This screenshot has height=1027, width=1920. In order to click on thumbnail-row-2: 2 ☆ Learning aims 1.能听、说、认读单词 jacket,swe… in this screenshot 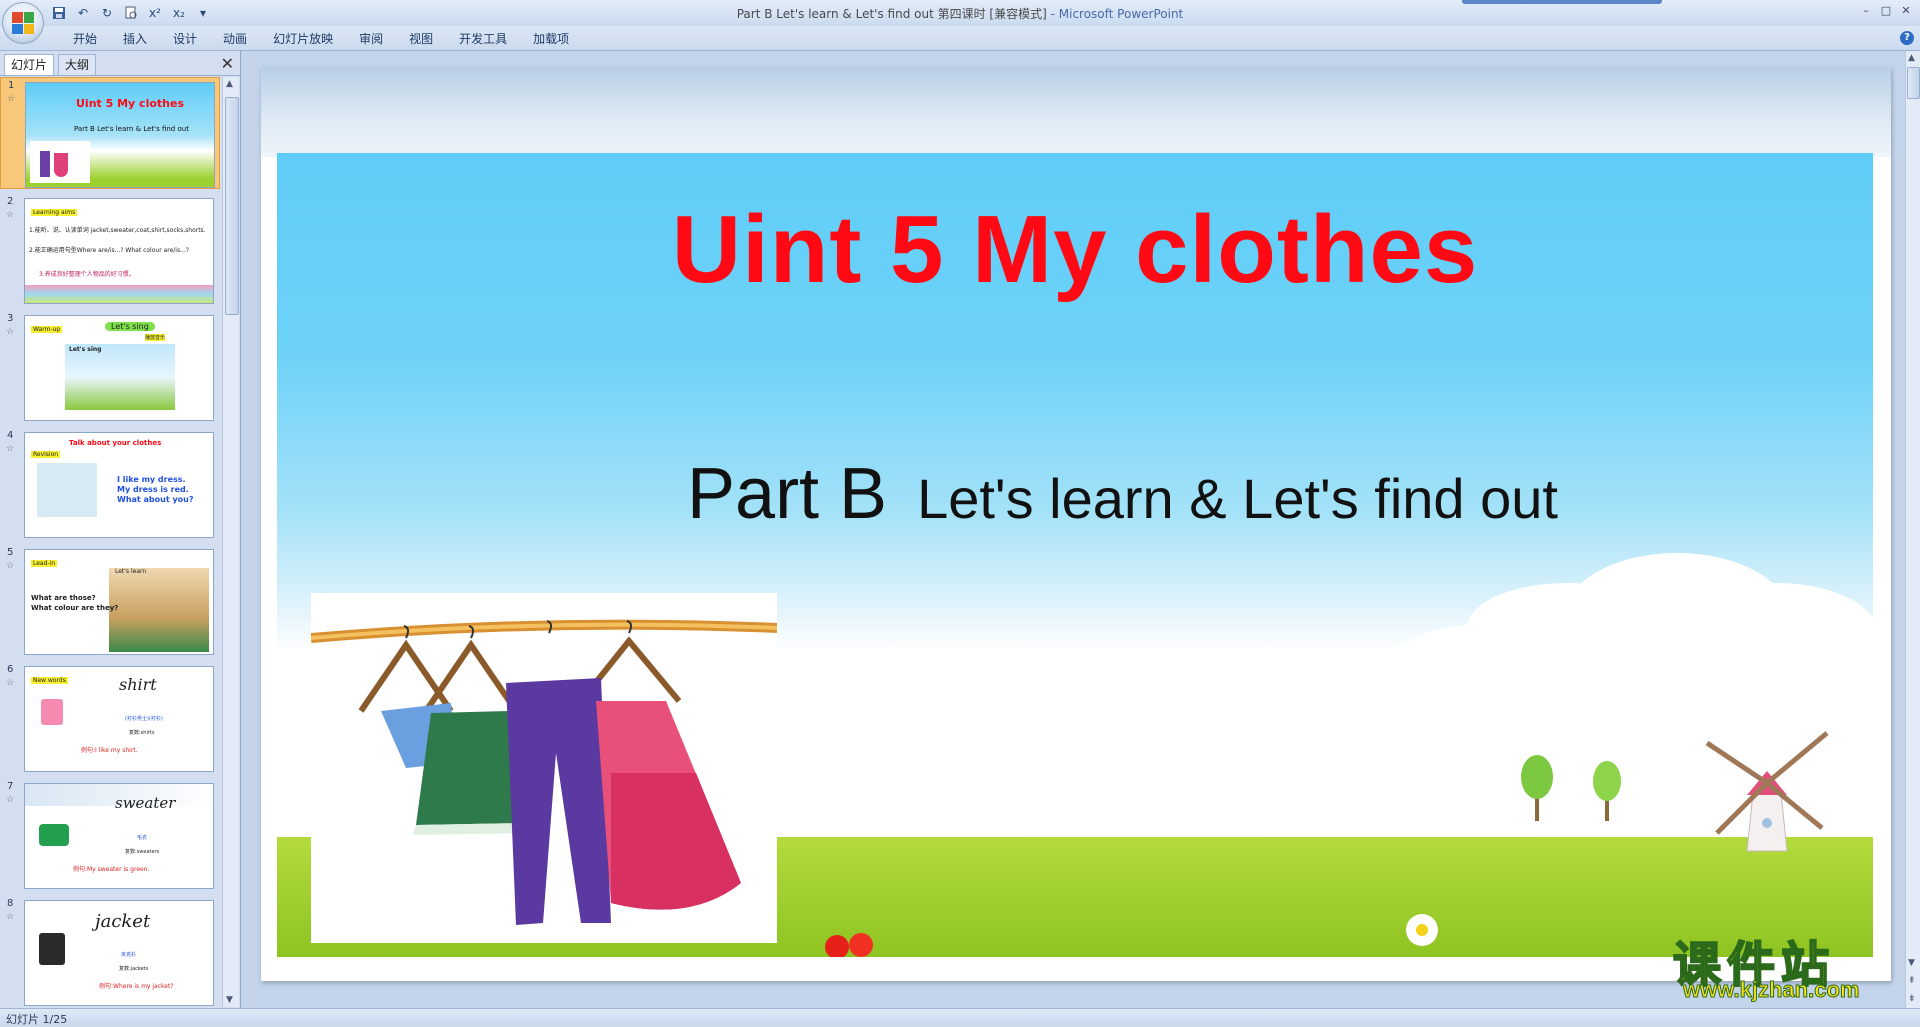, I will do `click(110, 250)`.